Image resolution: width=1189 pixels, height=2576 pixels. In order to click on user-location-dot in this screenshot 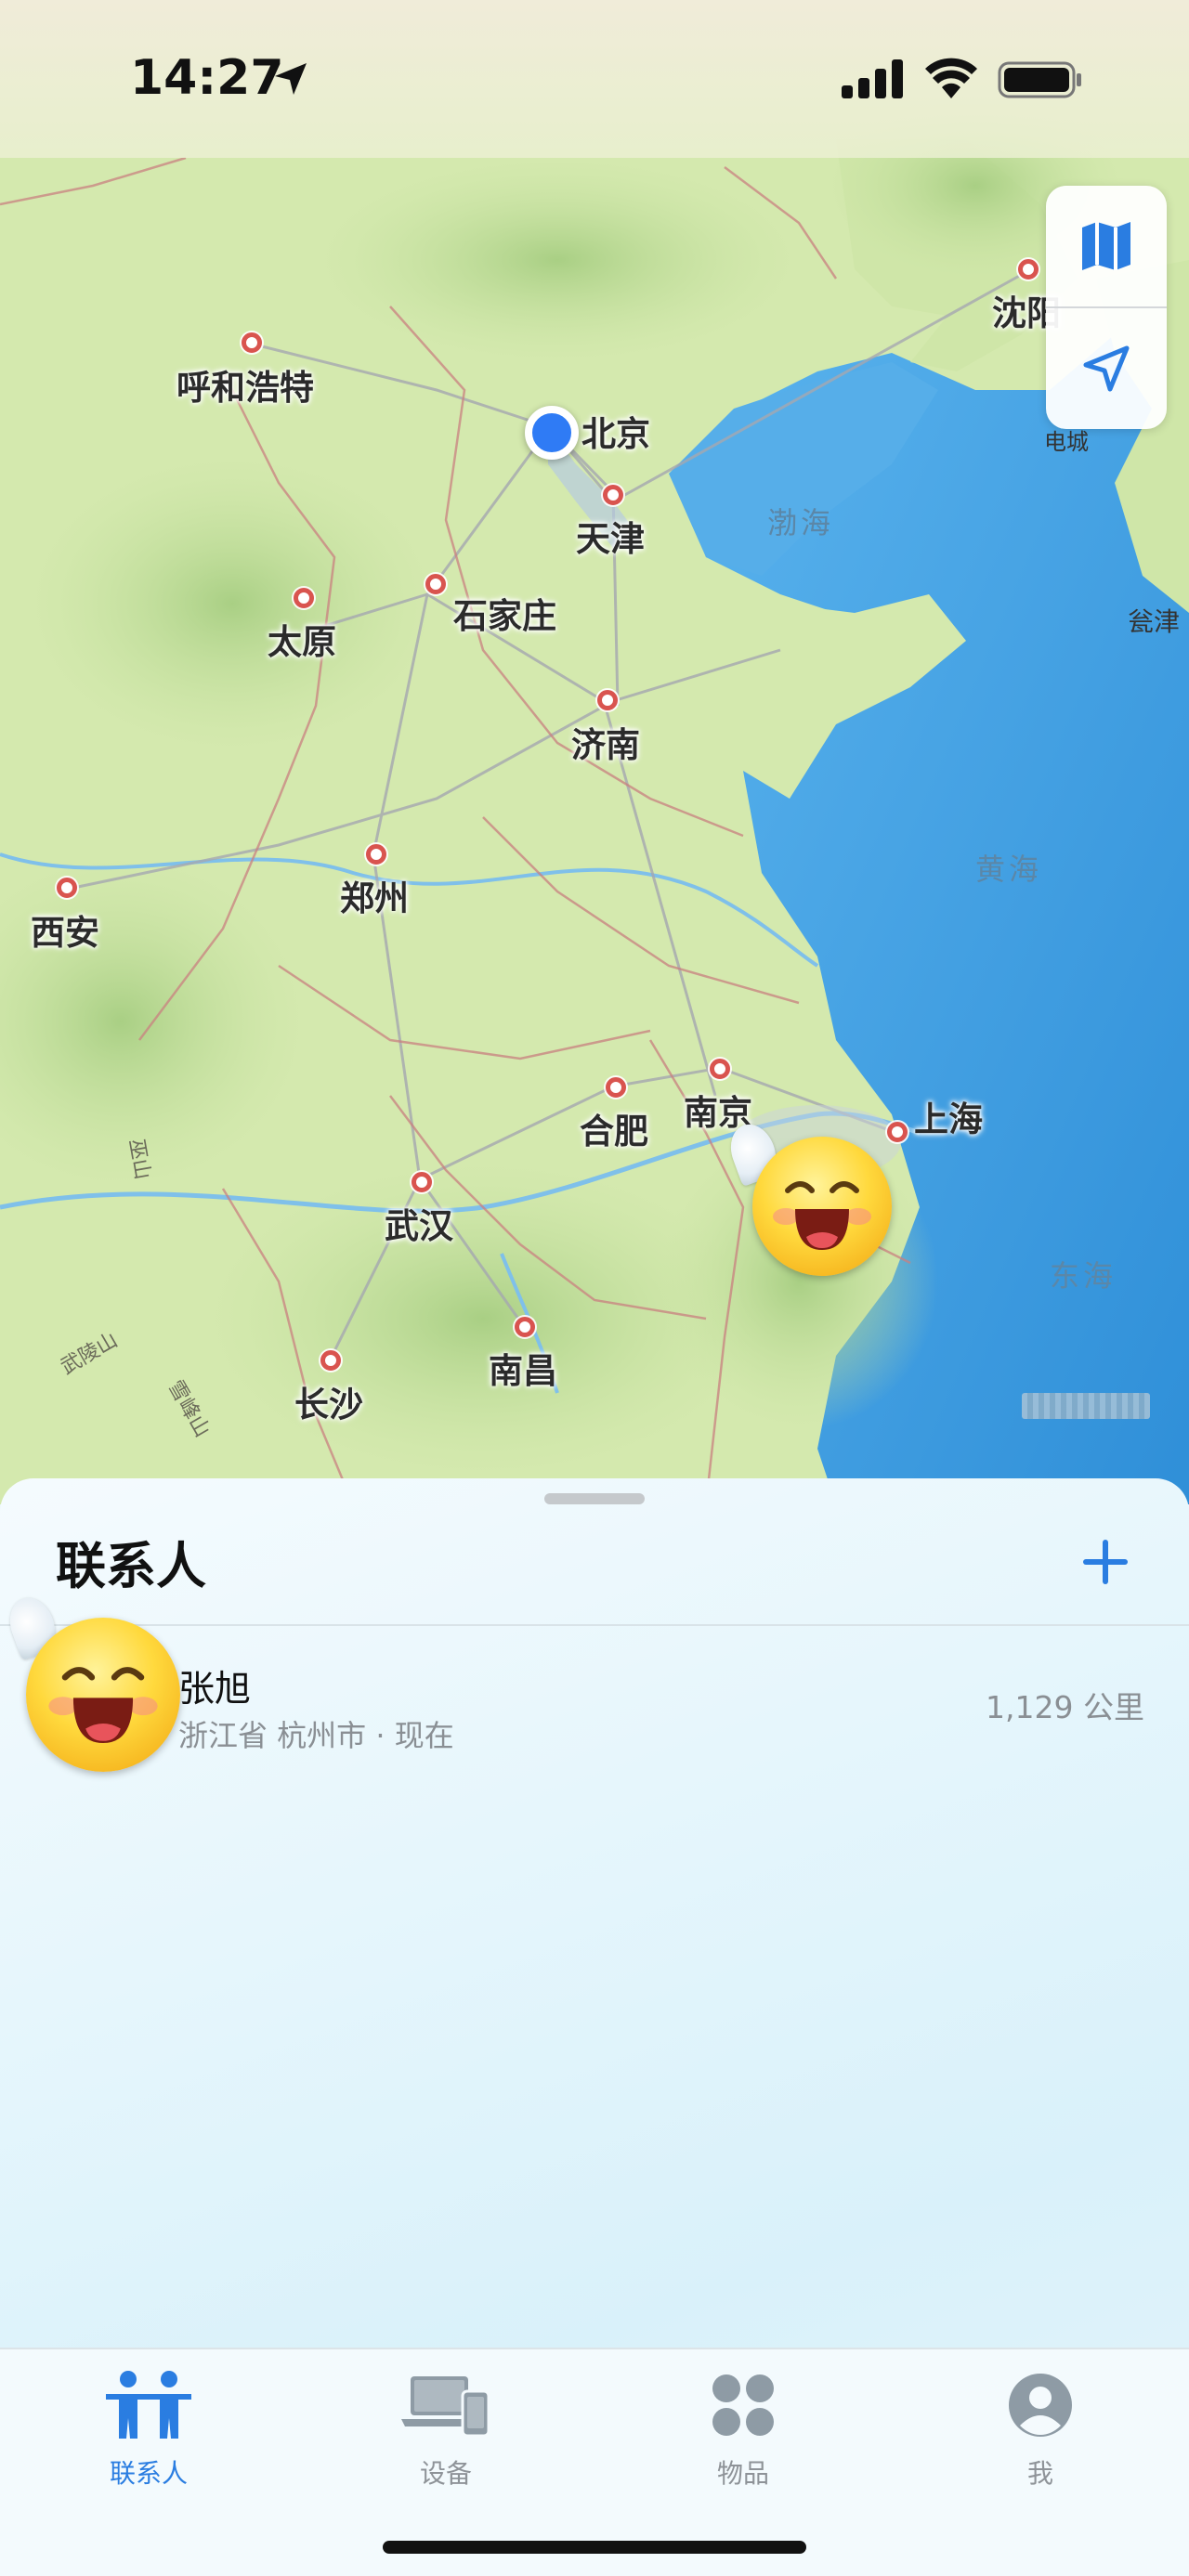, I will do `click(552, 433)`.